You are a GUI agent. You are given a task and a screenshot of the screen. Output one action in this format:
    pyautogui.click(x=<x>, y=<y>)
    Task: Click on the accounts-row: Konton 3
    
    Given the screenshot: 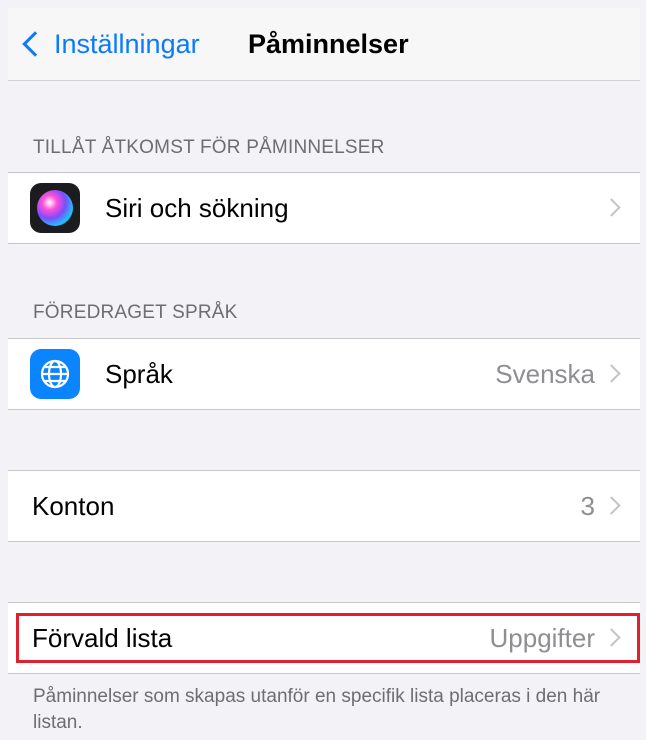 What is the action you would take?
    pyautogui.click(x=324, y=506)
    